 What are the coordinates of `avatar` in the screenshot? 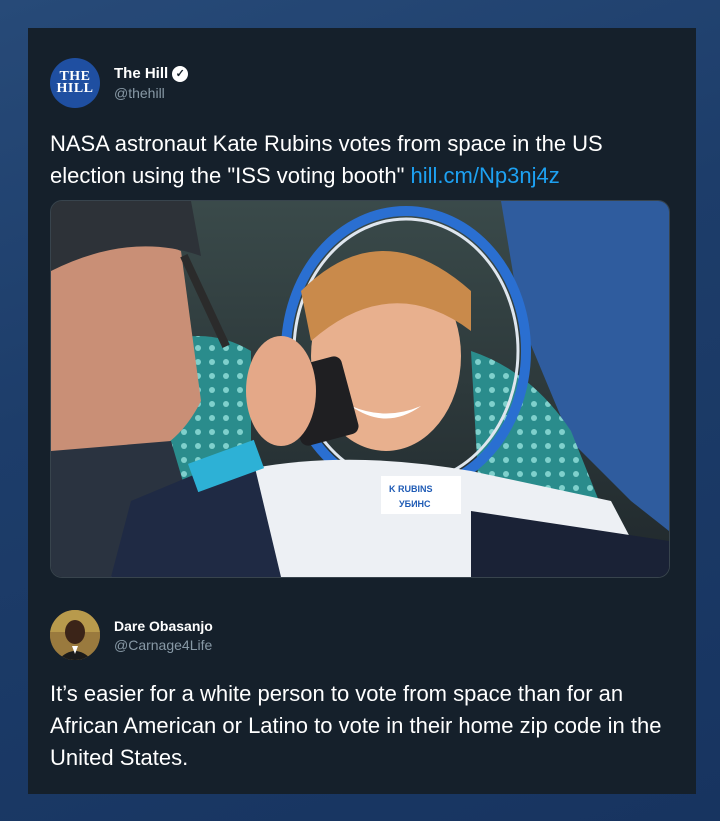 It's located at (75, 635).